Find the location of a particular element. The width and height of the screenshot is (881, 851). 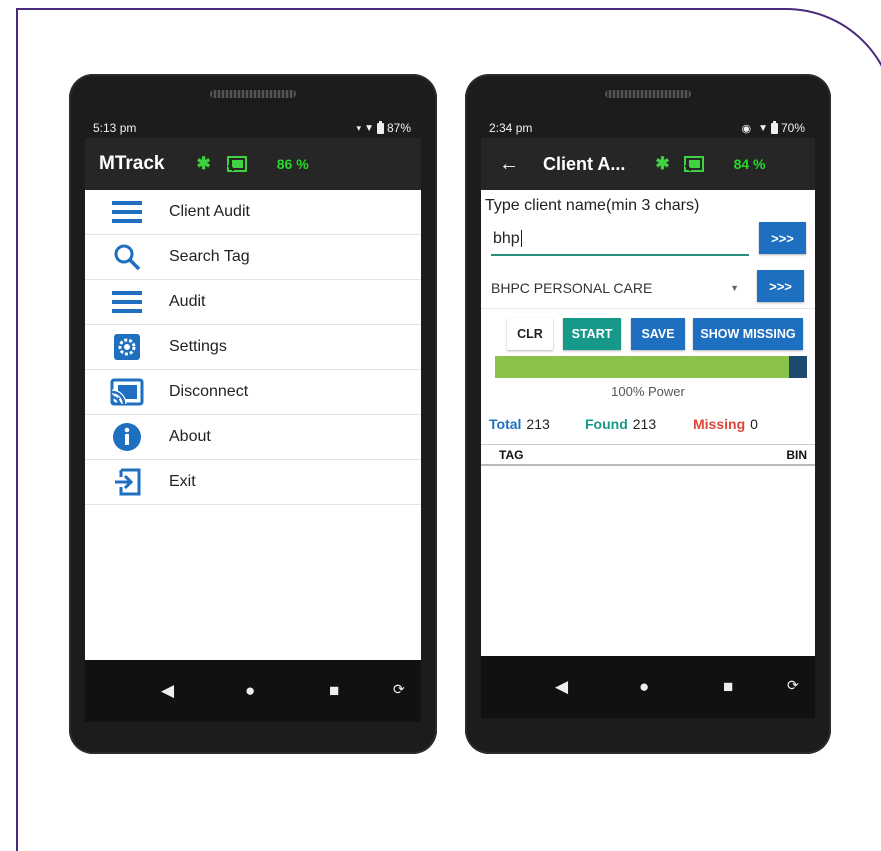

status-icons: ▾ ▼ 87% is located at coordinates (383, 127).